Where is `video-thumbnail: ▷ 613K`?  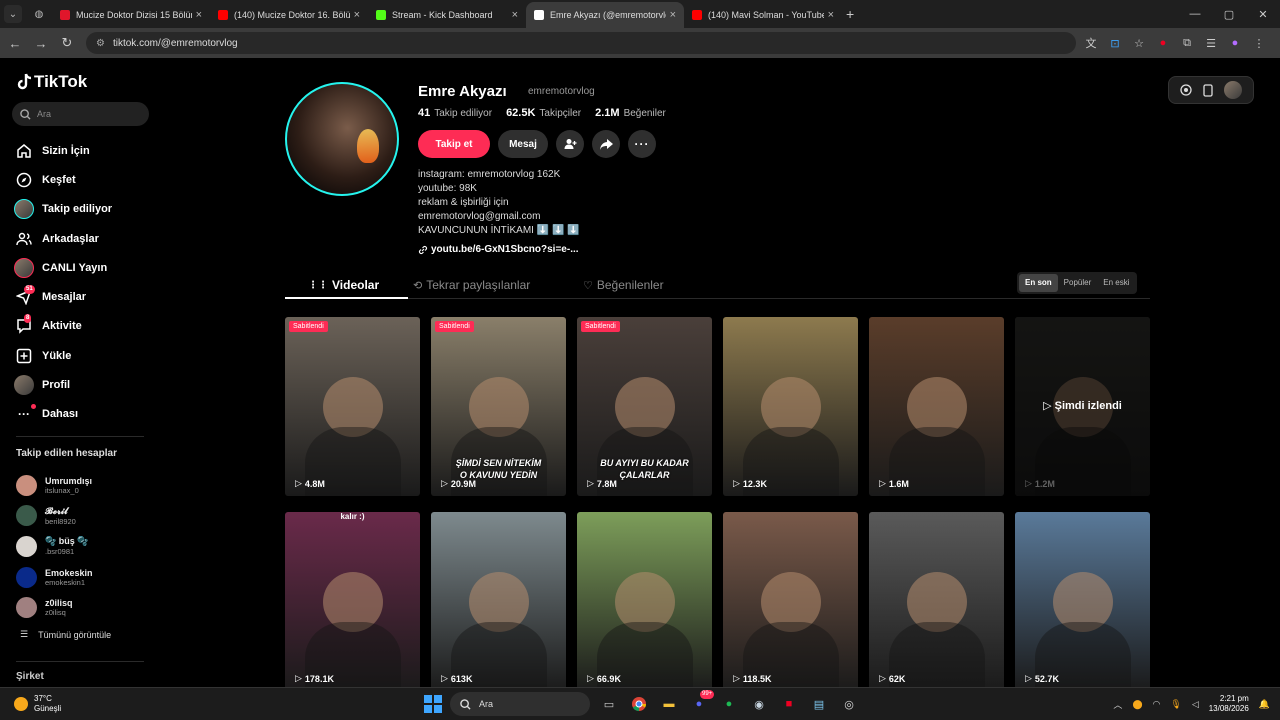 video-thumbnail: ▷ 613K is located at coordinates (498, 601).